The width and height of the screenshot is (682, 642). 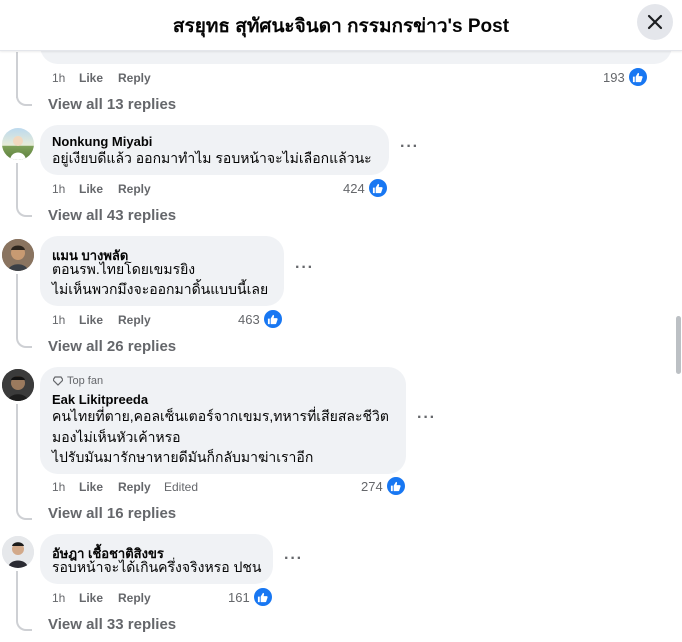 What do you see at coordinates (112, 104) in the screenshot?
I see `view-replies-link: View all 13 replies` at bounding box center [112, 104].